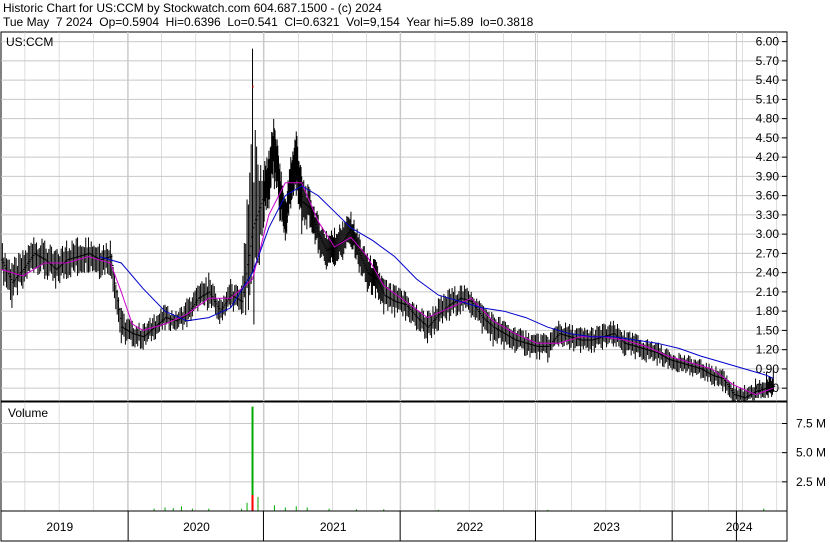 Image resolution: width=830 pixels, height=543 pixels. I want to click on year-label: 2024, so click(739, 527).